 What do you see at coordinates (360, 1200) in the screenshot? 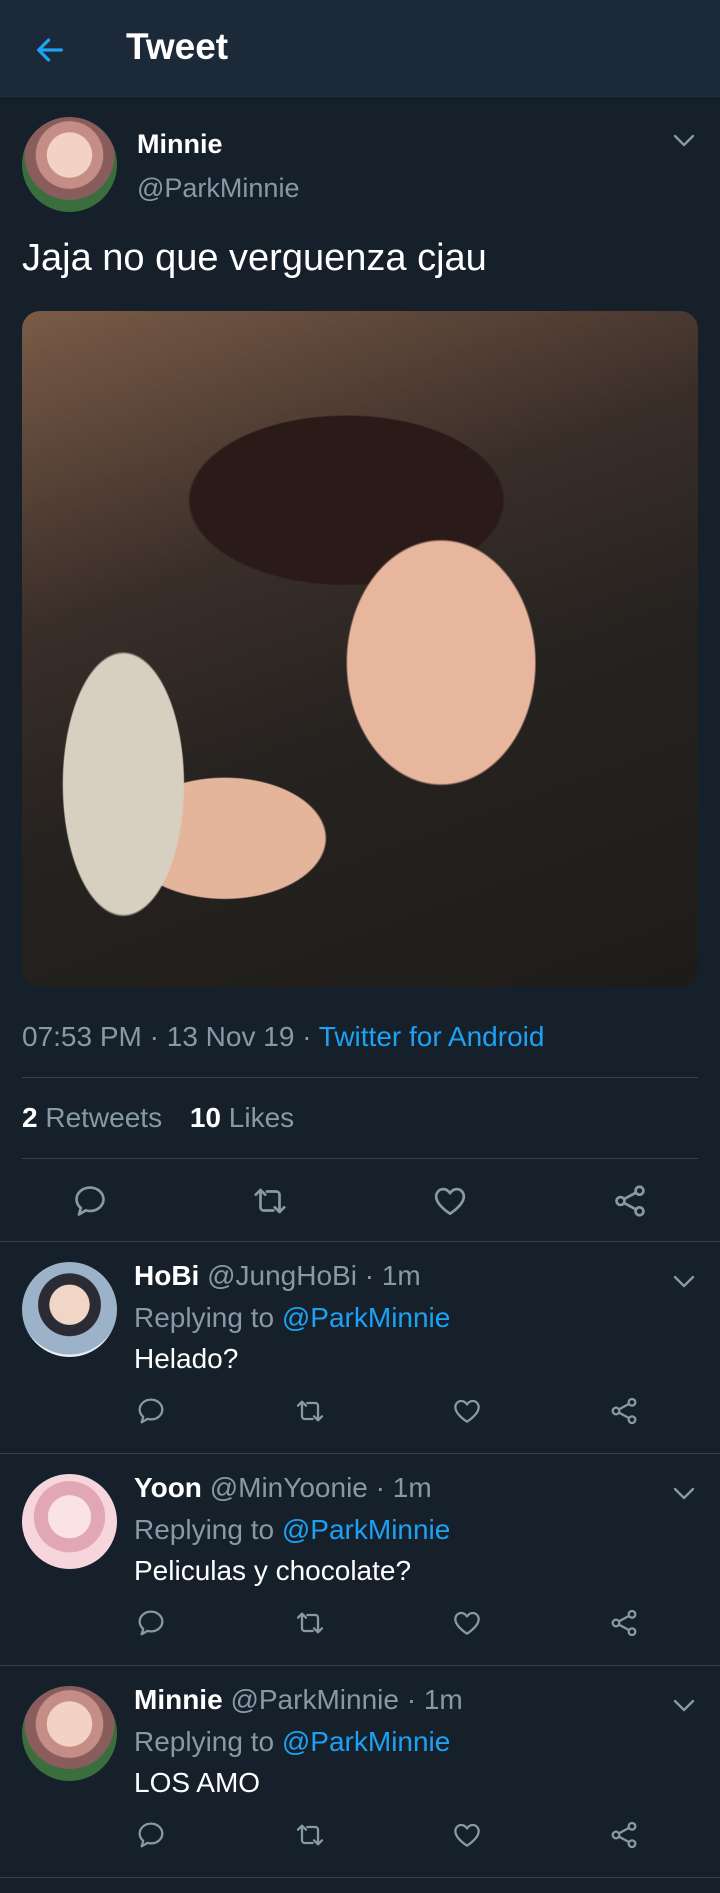
I see `tweet-actions` at bounding box center [360, 1200].